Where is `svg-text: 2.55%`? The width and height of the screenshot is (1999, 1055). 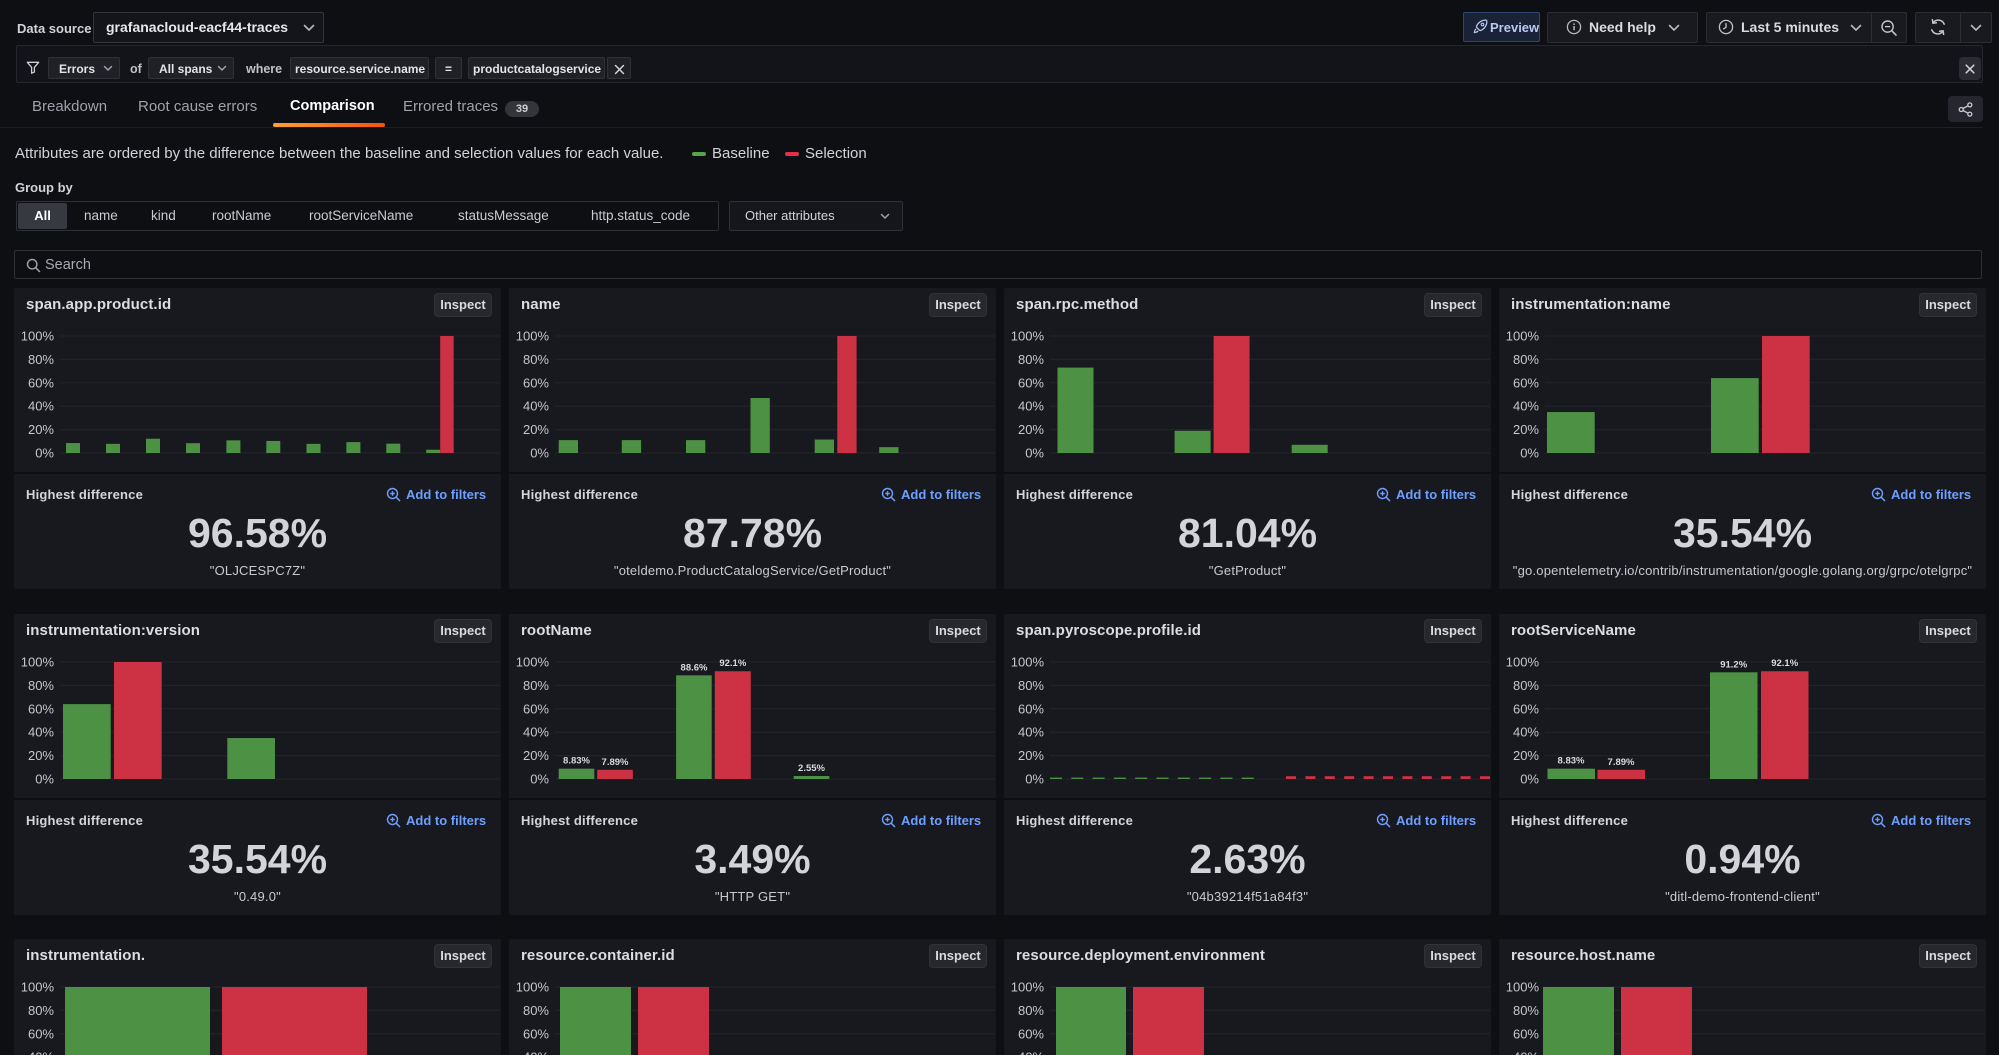
svg-text: 2.55% is located at coordinates (811, 768).